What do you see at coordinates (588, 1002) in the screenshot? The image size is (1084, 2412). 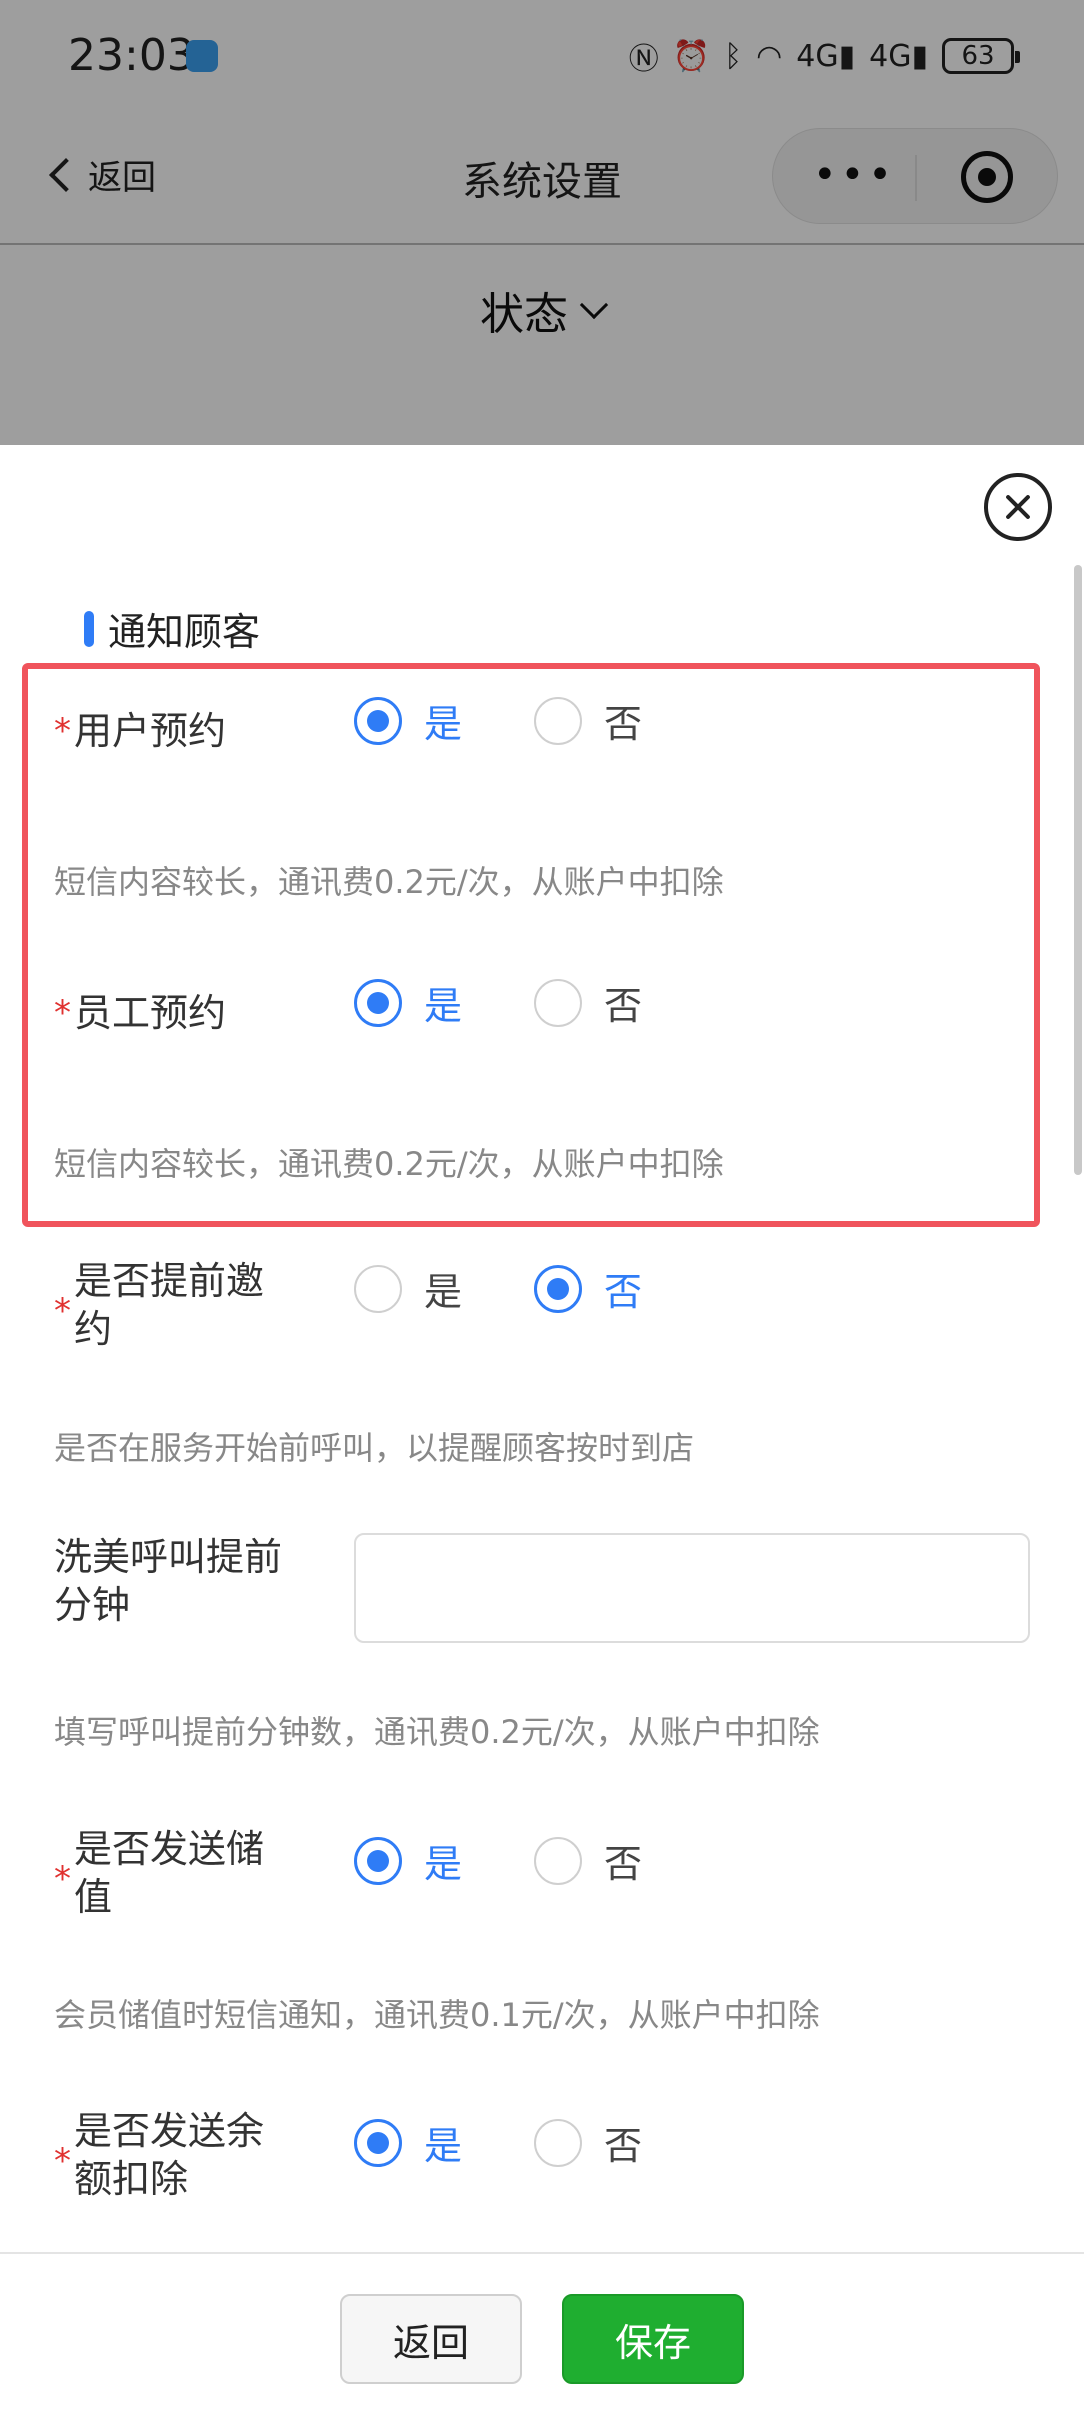 I see `radio-staff-booking-no: 否` at bounding box center [588, 1002].